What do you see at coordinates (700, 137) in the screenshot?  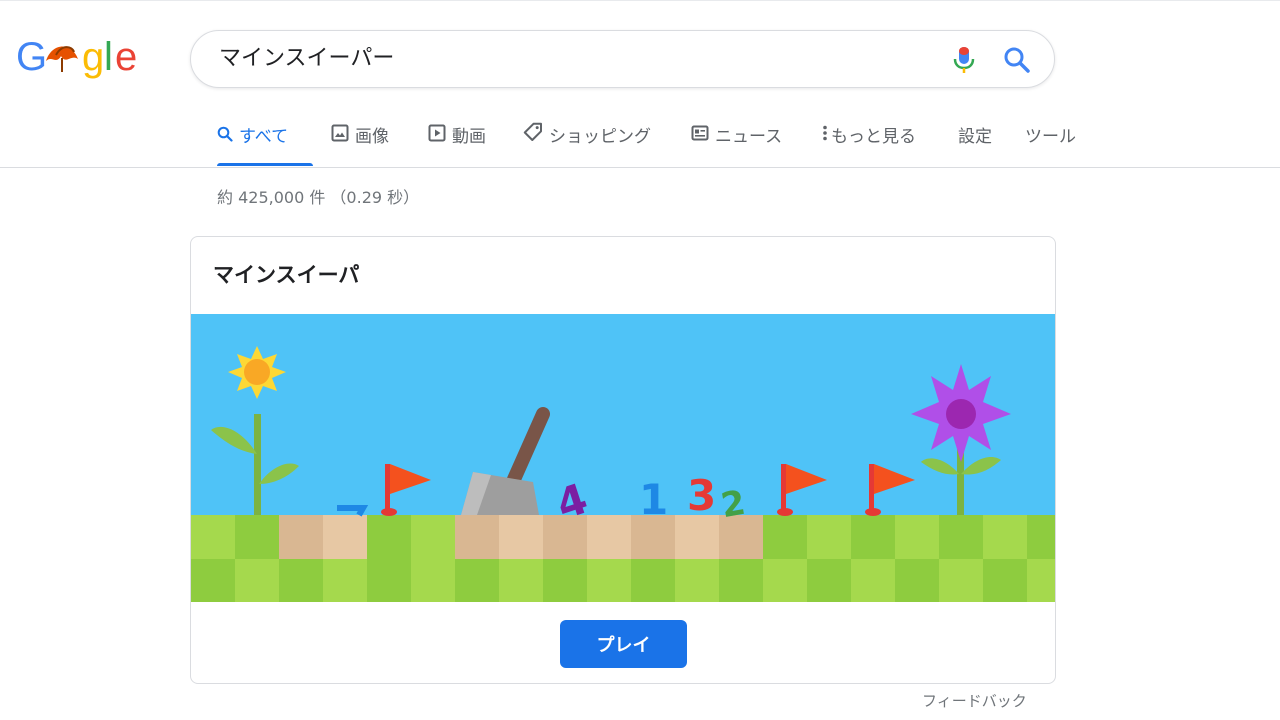 I see `news-icon` at bounding box center [700, 137].